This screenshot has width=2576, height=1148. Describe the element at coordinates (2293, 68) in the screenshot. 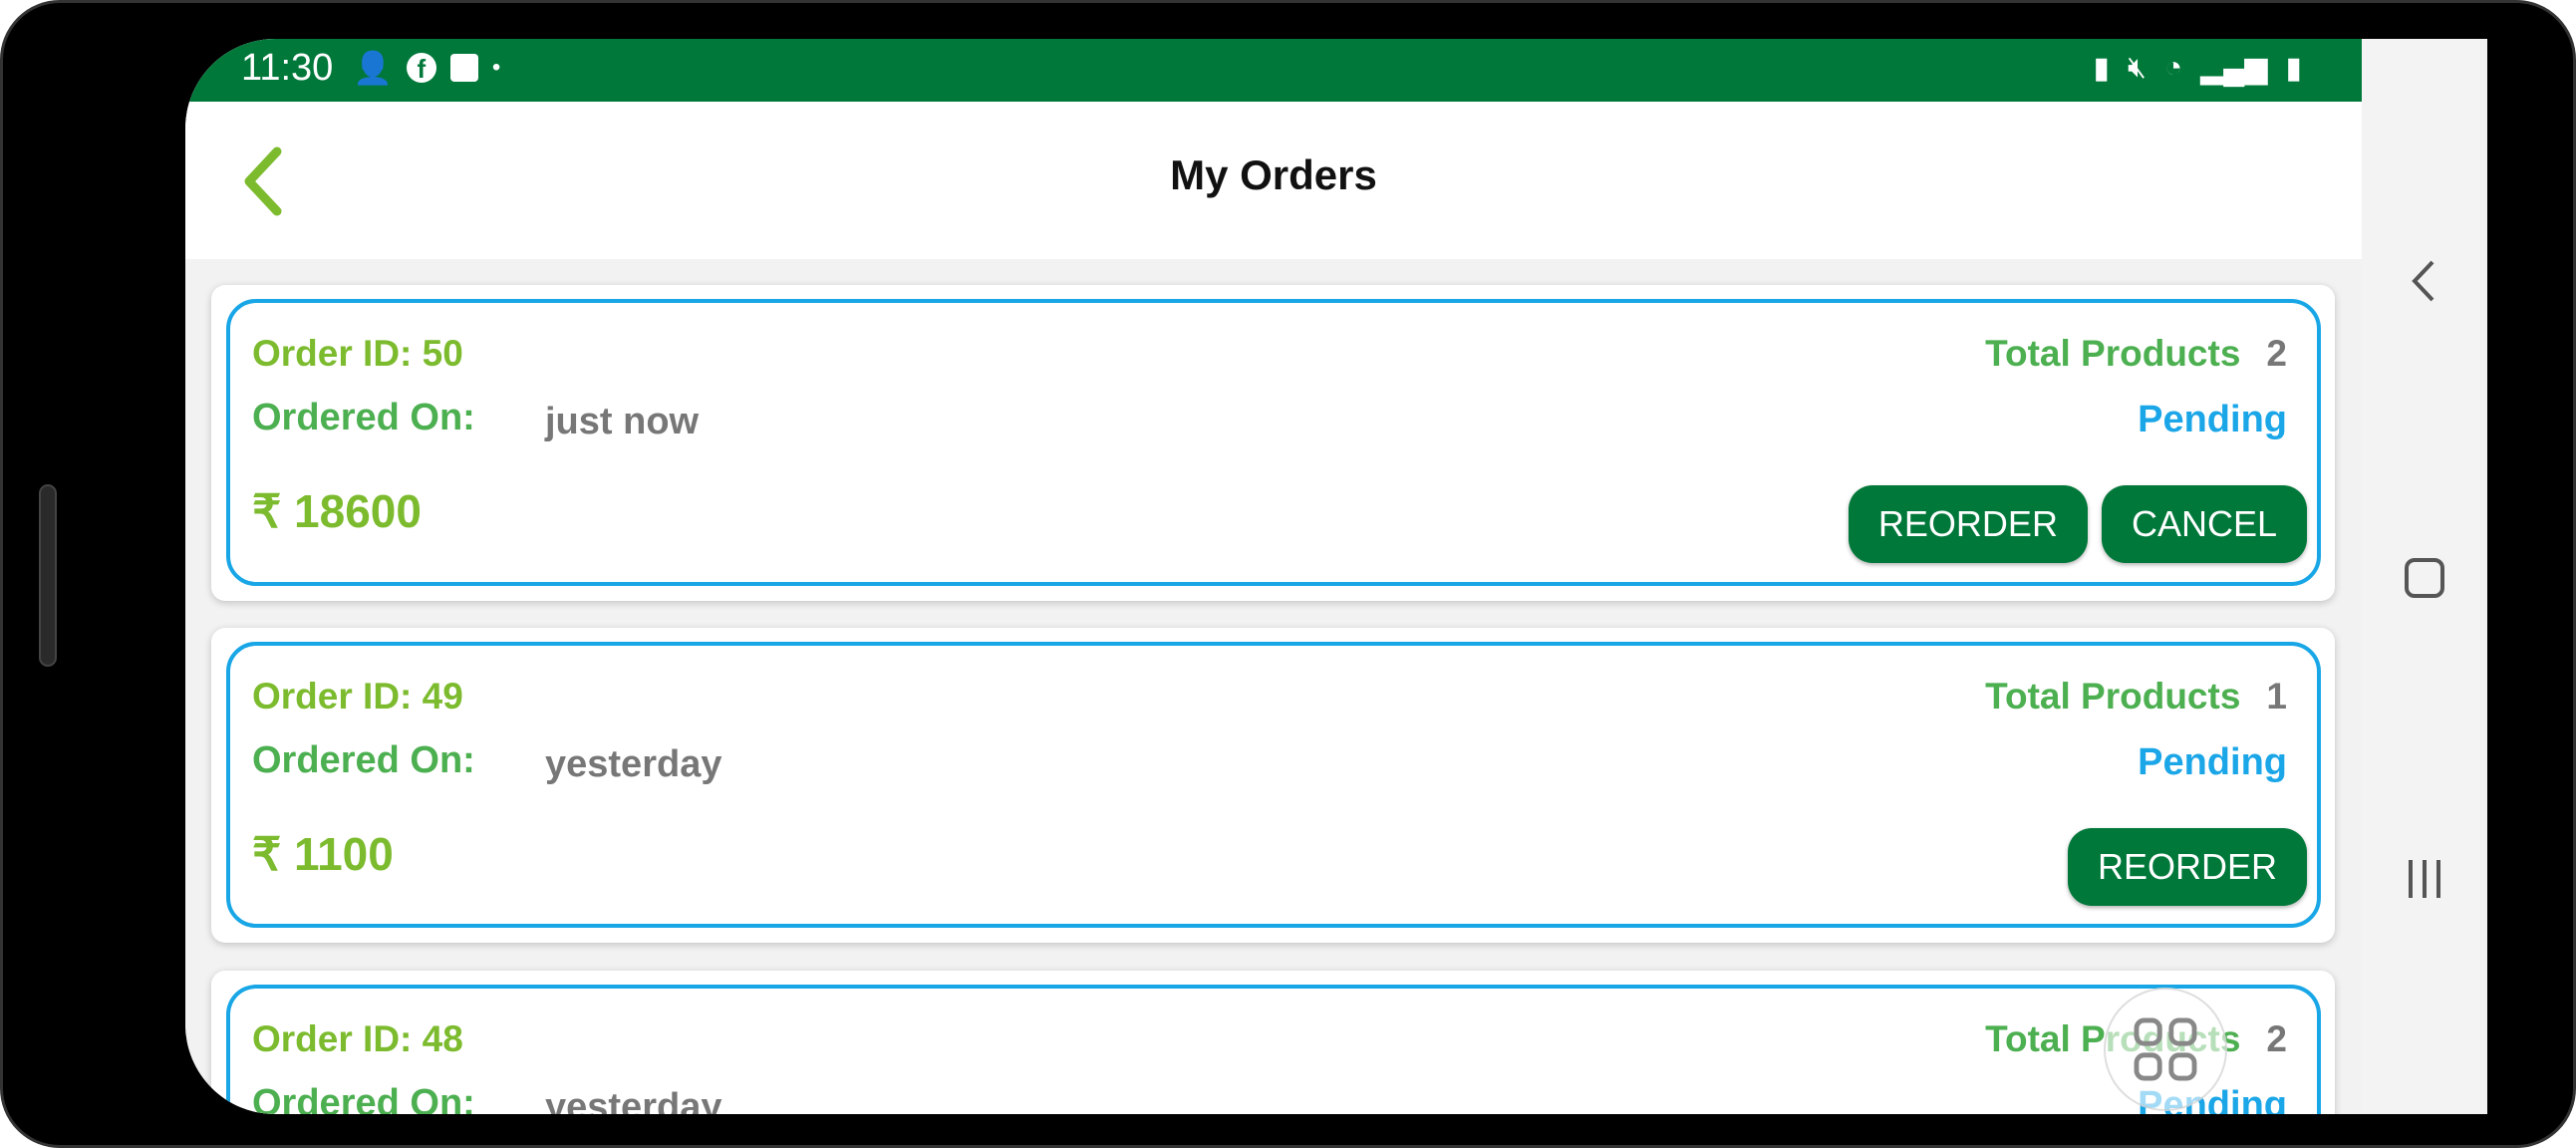

I see `battery-charging-icon: ▮` at that location.